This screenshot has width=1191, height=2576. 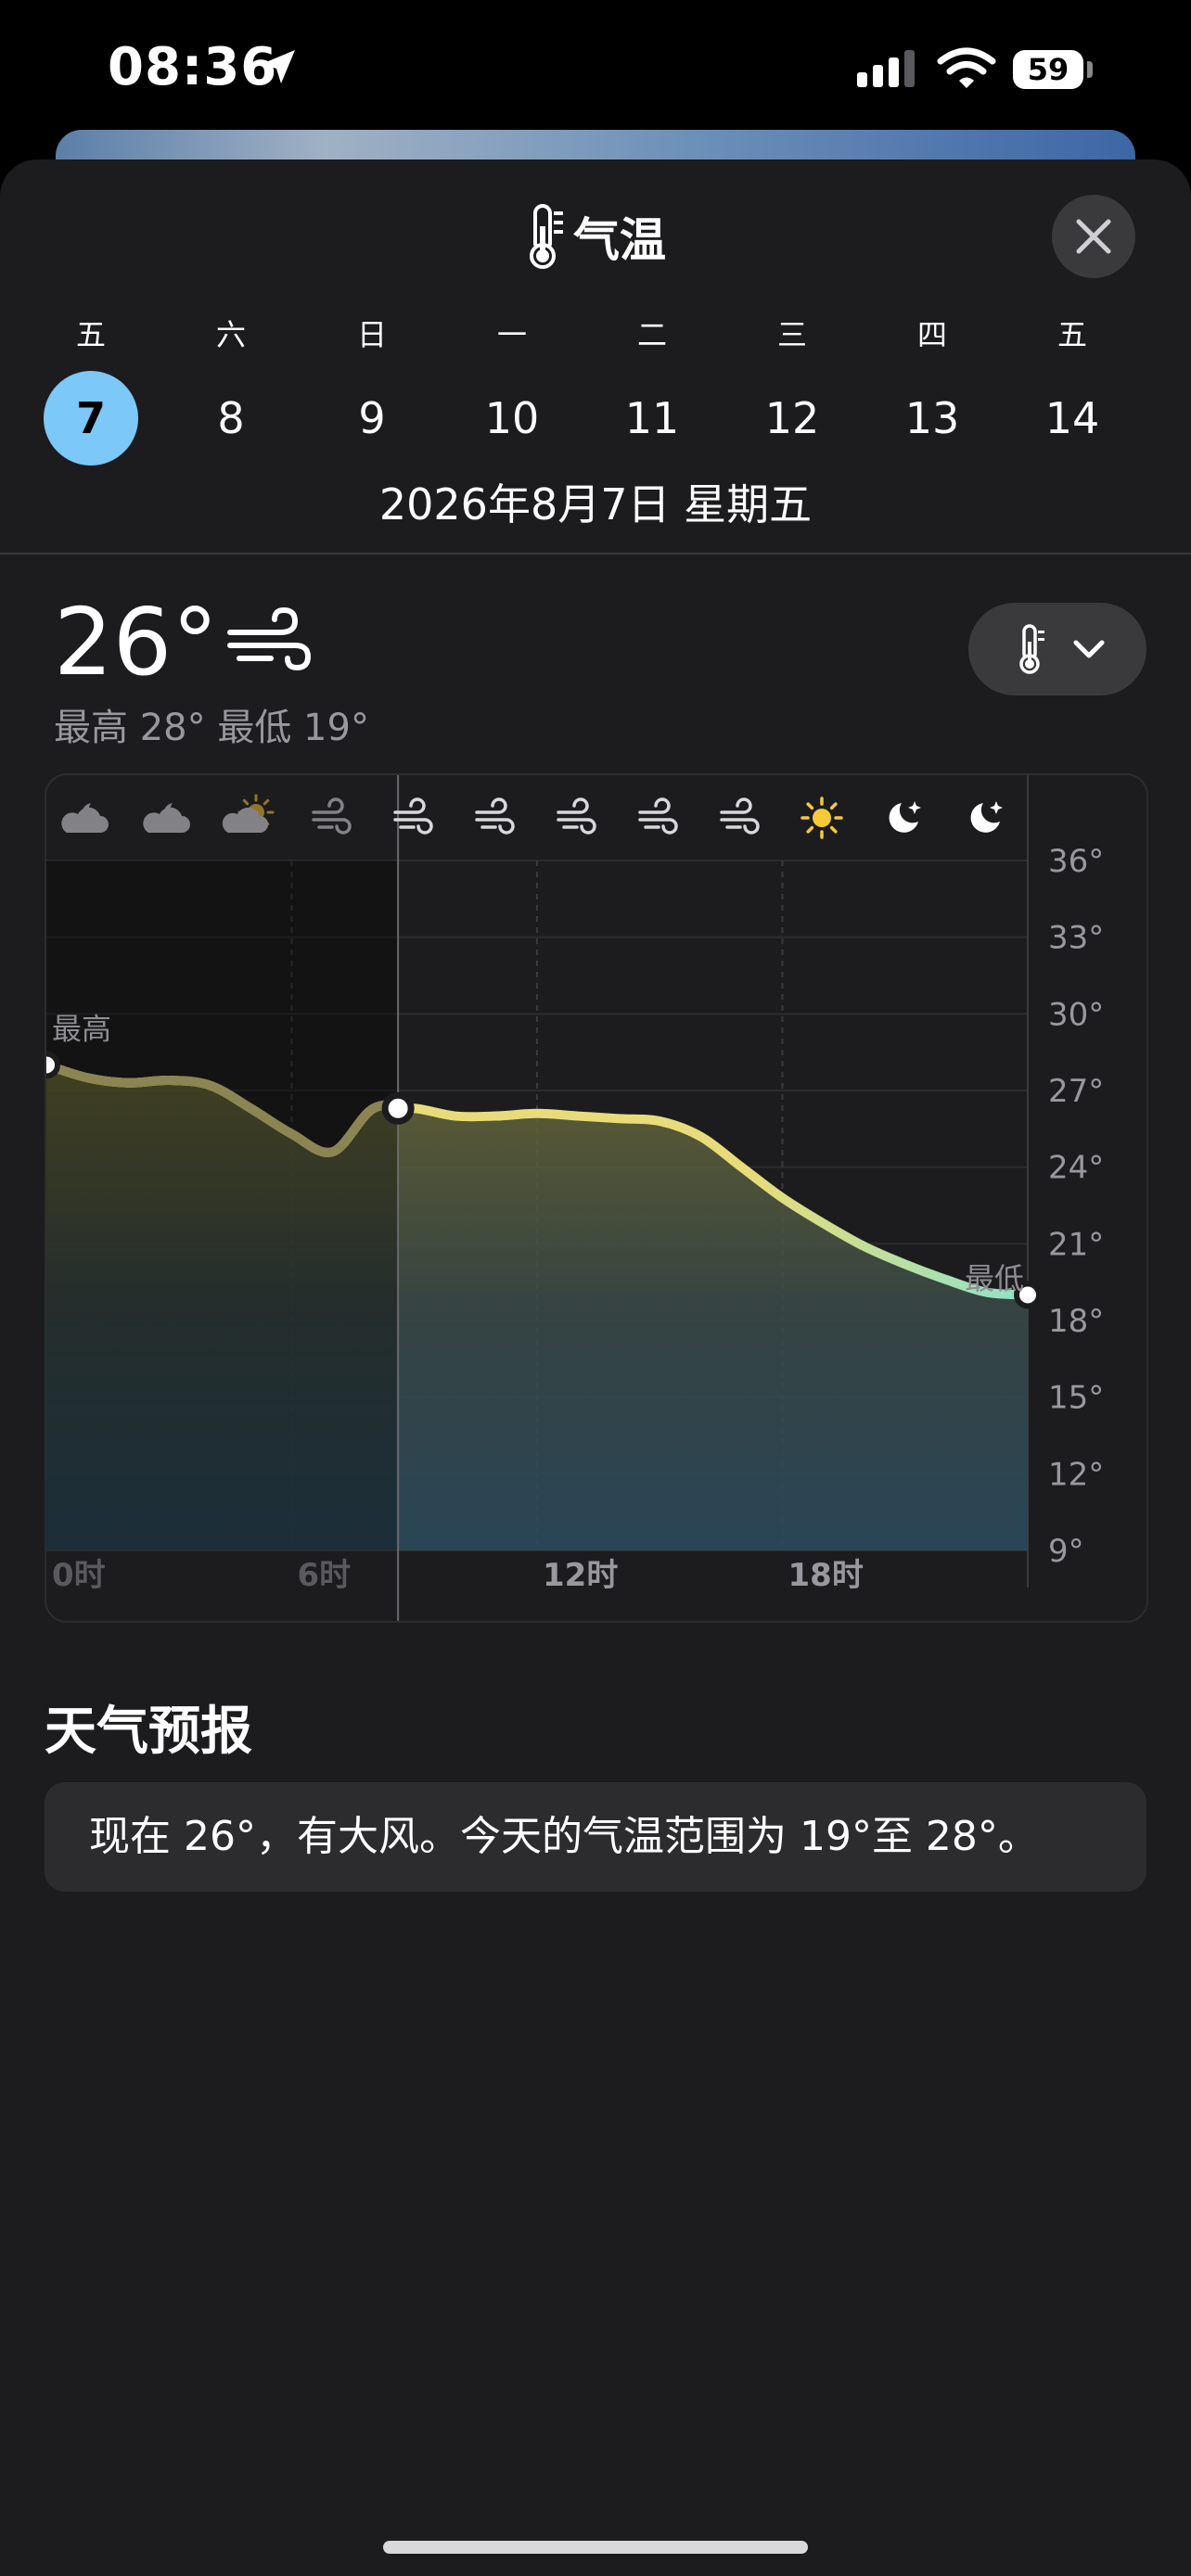 I want to click on day-weekday: 四, so click(x=931, y=334).